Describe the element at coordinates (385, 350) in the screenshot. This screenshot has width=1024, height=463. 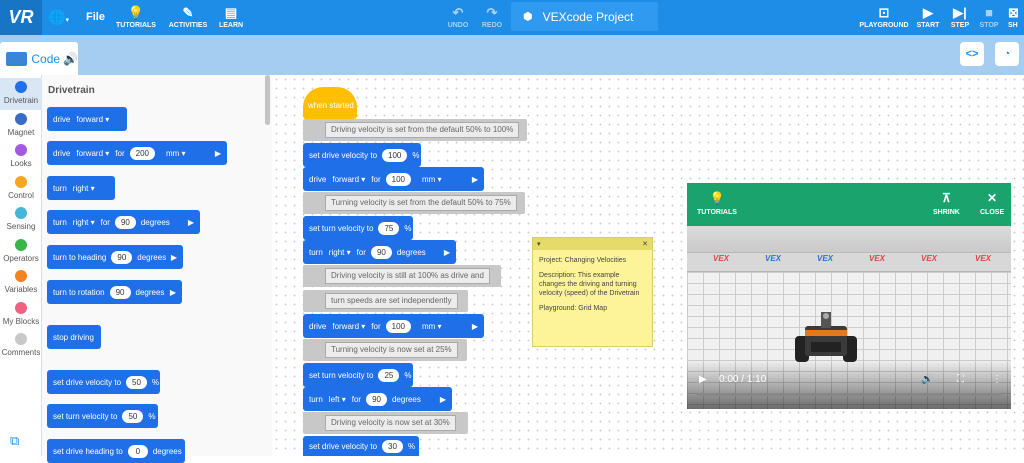
I see `comment-block: Turning velocity is now set at 25%` at that location.